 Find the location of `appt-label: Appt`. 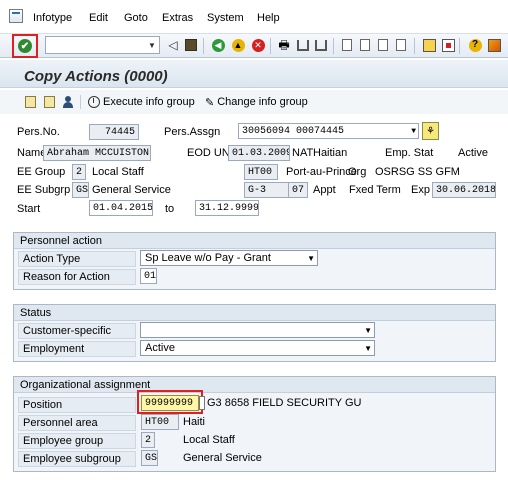

appt-label: Appt is located at coordinates (324, 190).